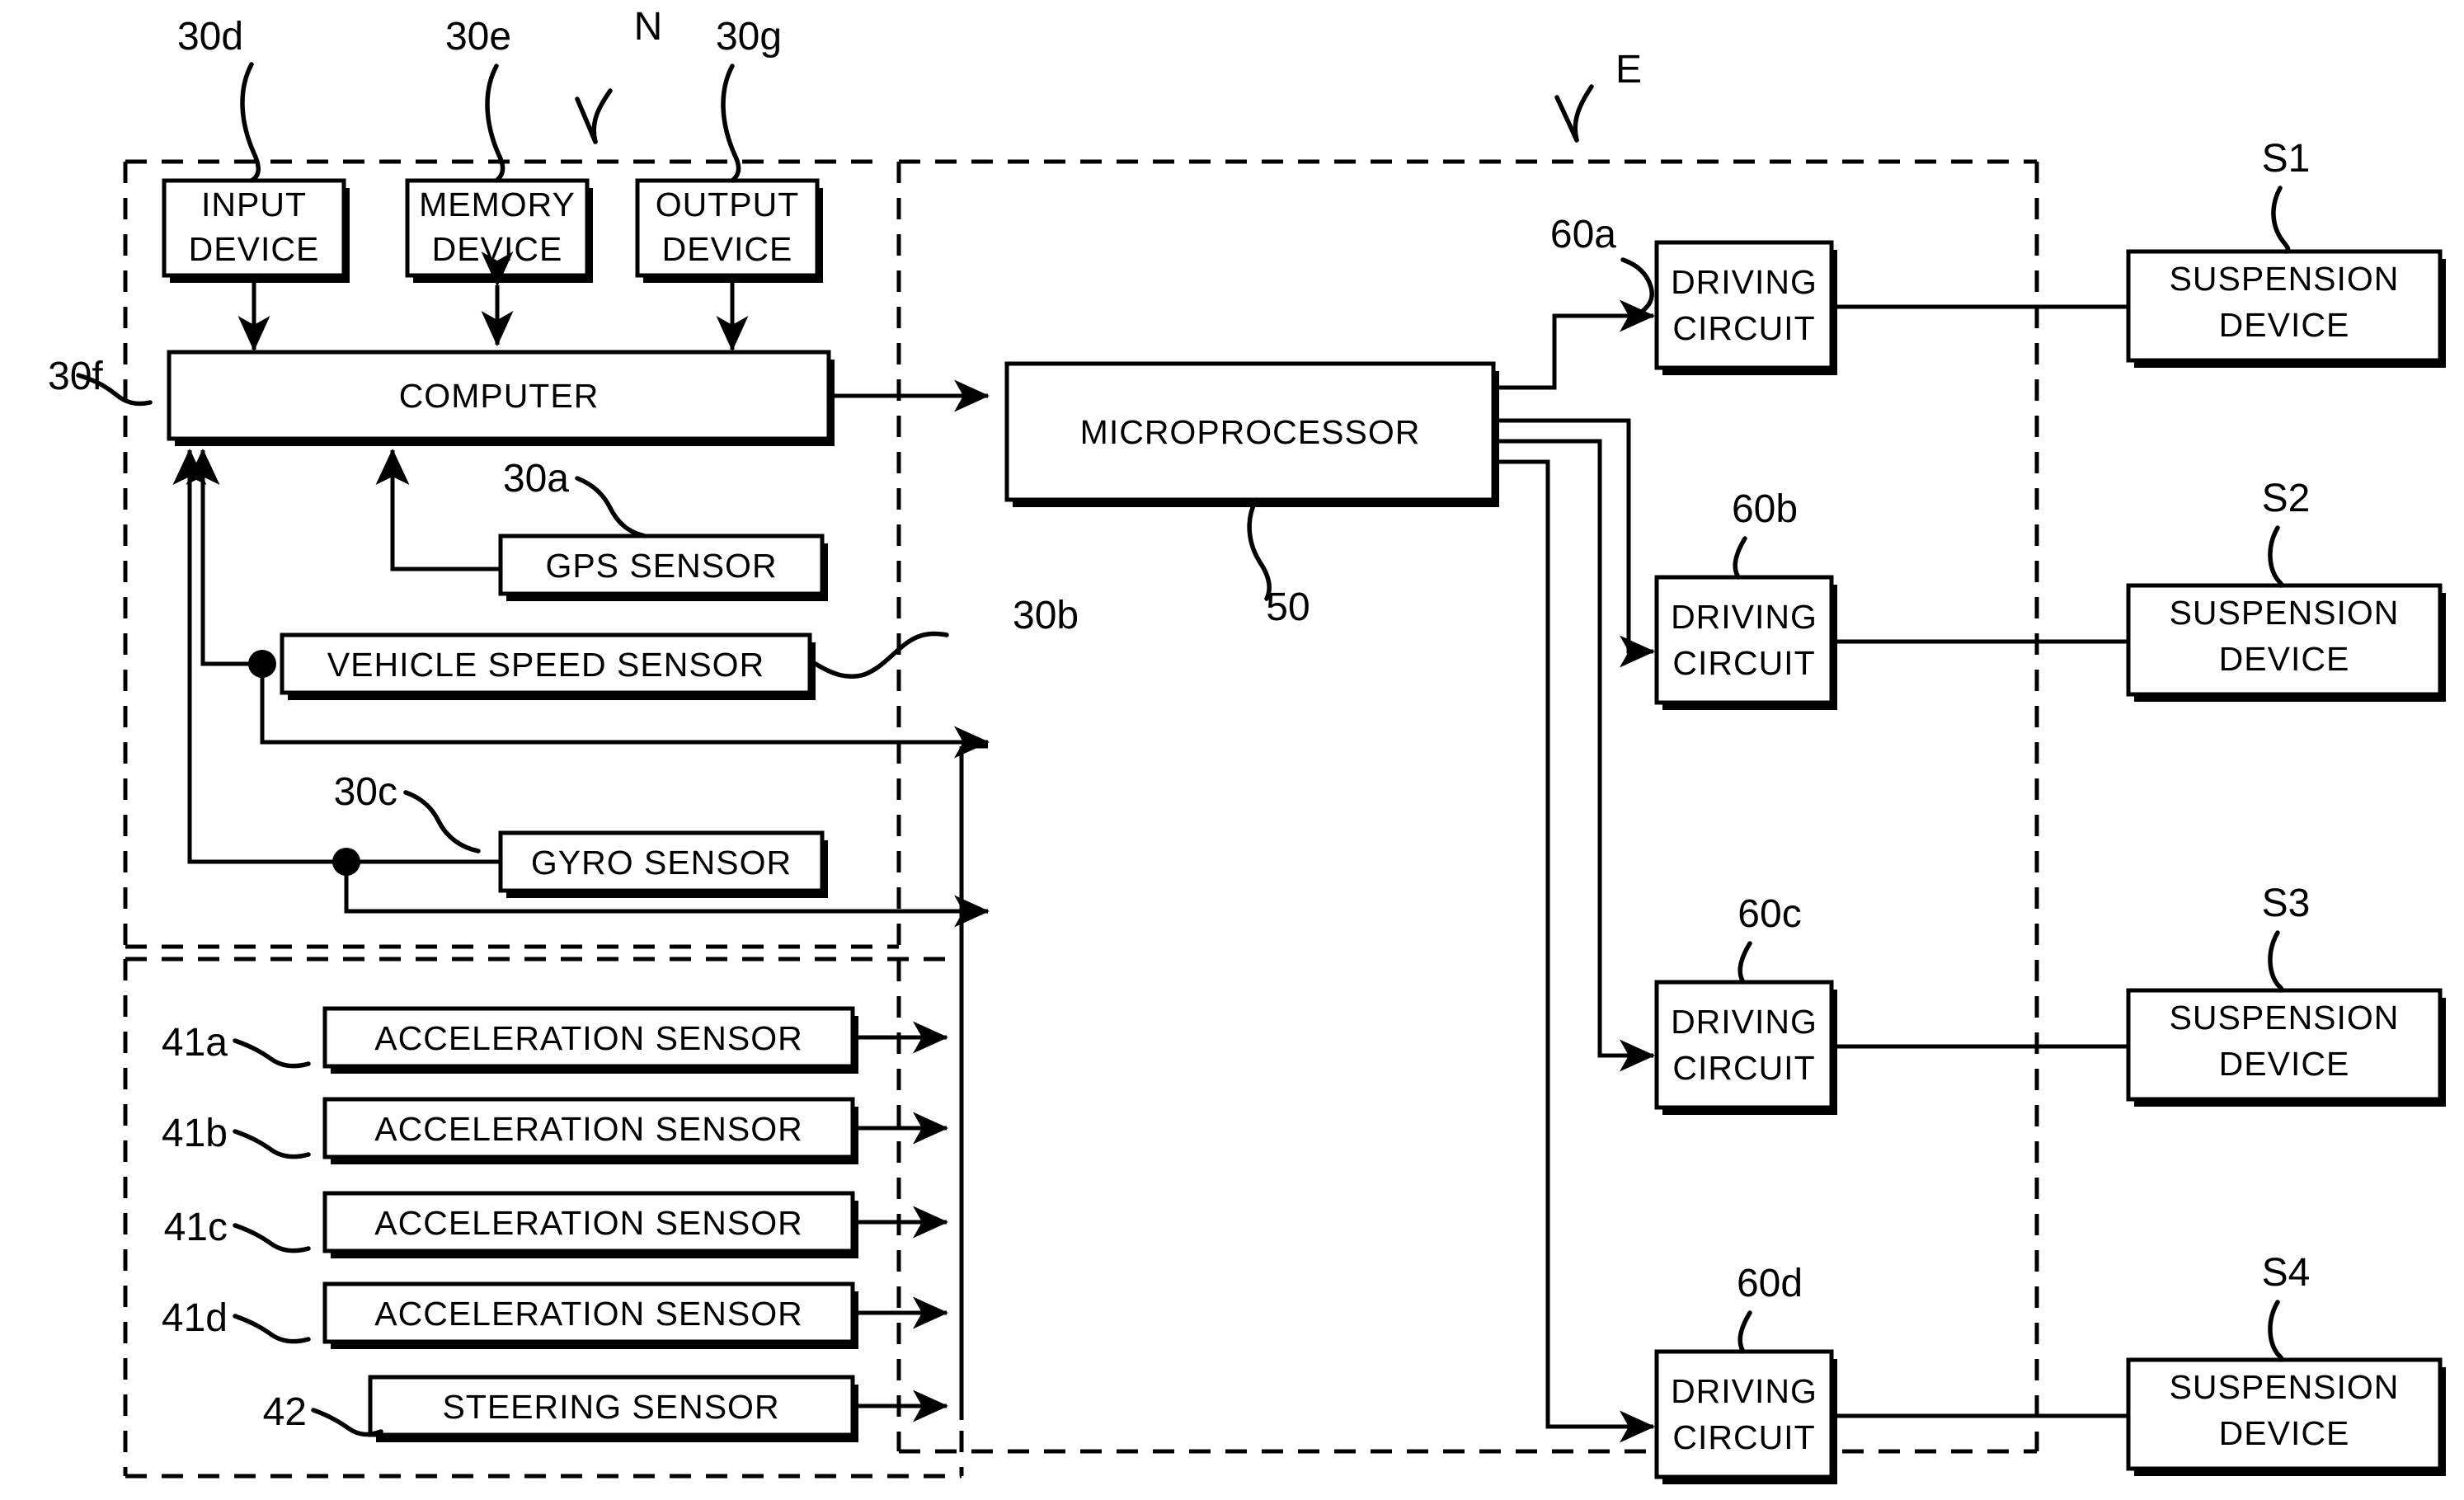 The width and height of the screenshot is (2464, 1500). I want to click on leader-41d, so click(272, 1329).